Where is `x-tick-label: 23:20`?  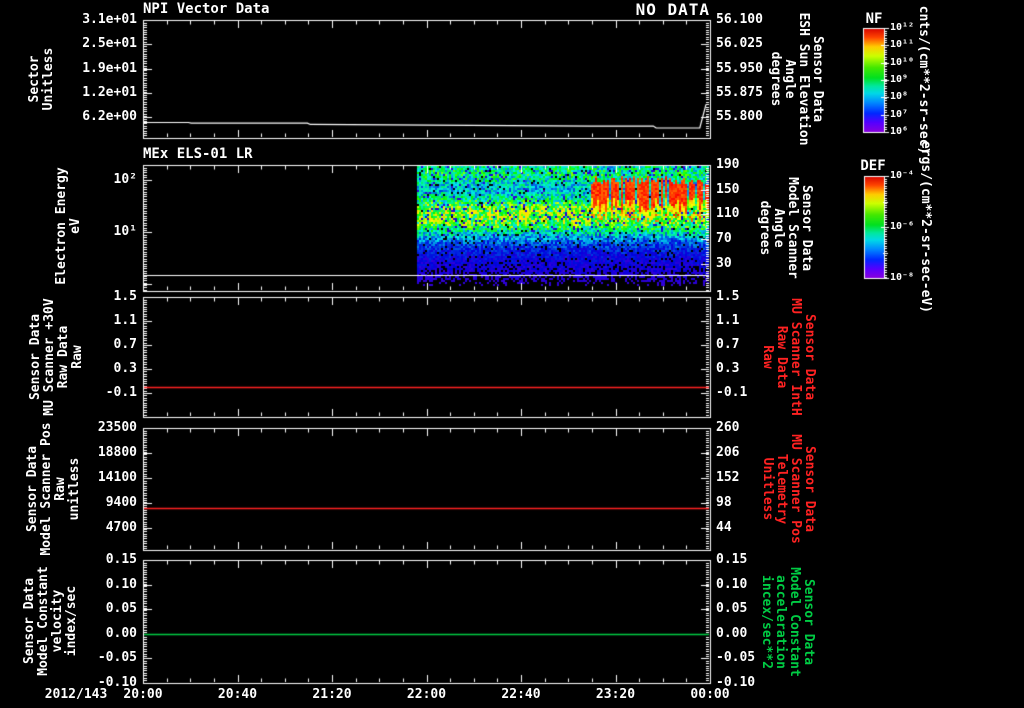
x-tick-label: 23:20 is located at coordinates (615, 694).